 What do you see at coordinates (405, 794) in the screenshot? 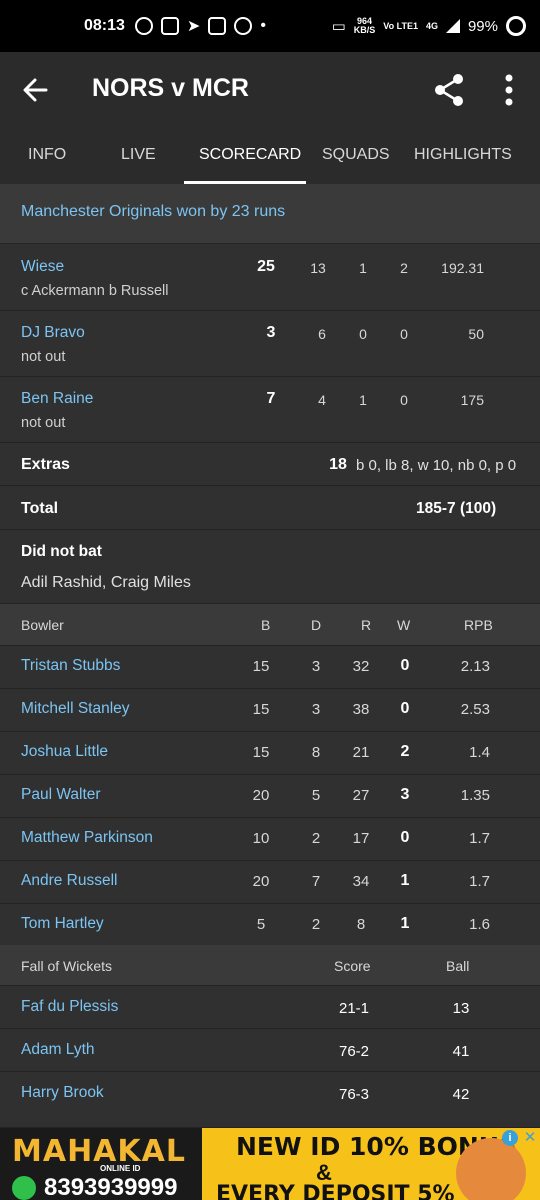
I see `bowler-wickets: 3` at bounding box center [405, 794].